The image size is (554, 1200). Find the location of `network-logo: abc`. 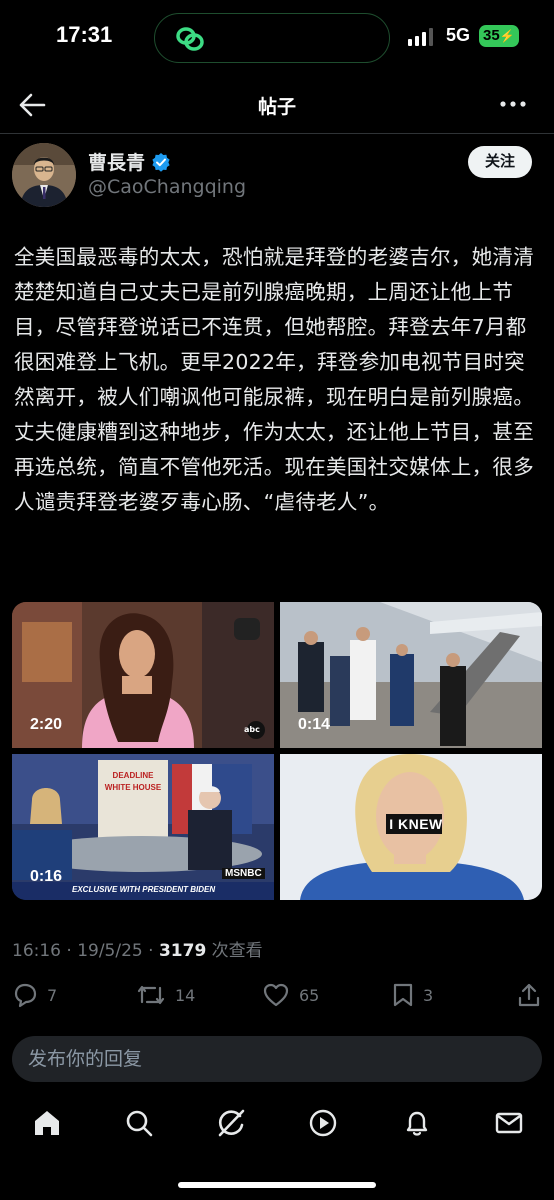

network-logo: abc is located at coordinates (252, 729).